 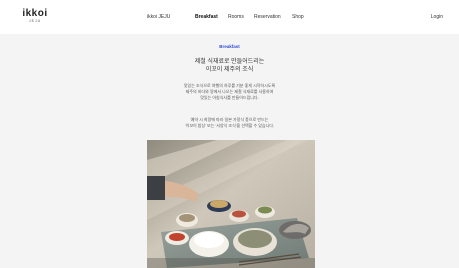 What do you see at coordinates (267, 17) in the screenshot?
I see `nav-item-reservation: Reservation` at bounding box center [267, 17].